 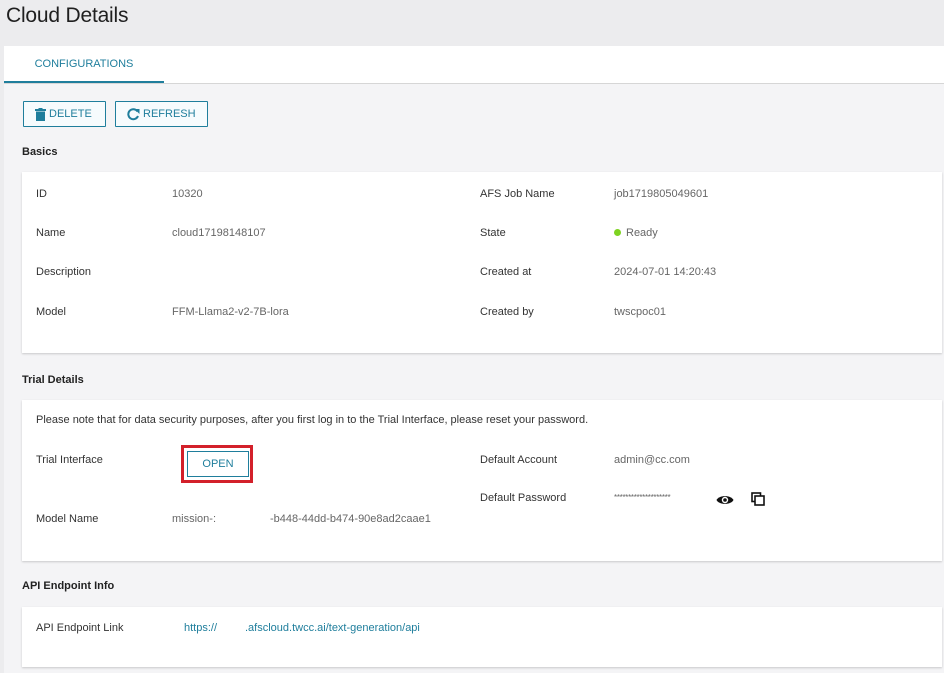 I want to click on api-endpoint-link-prefix: https://, so click(x=200, y=628).